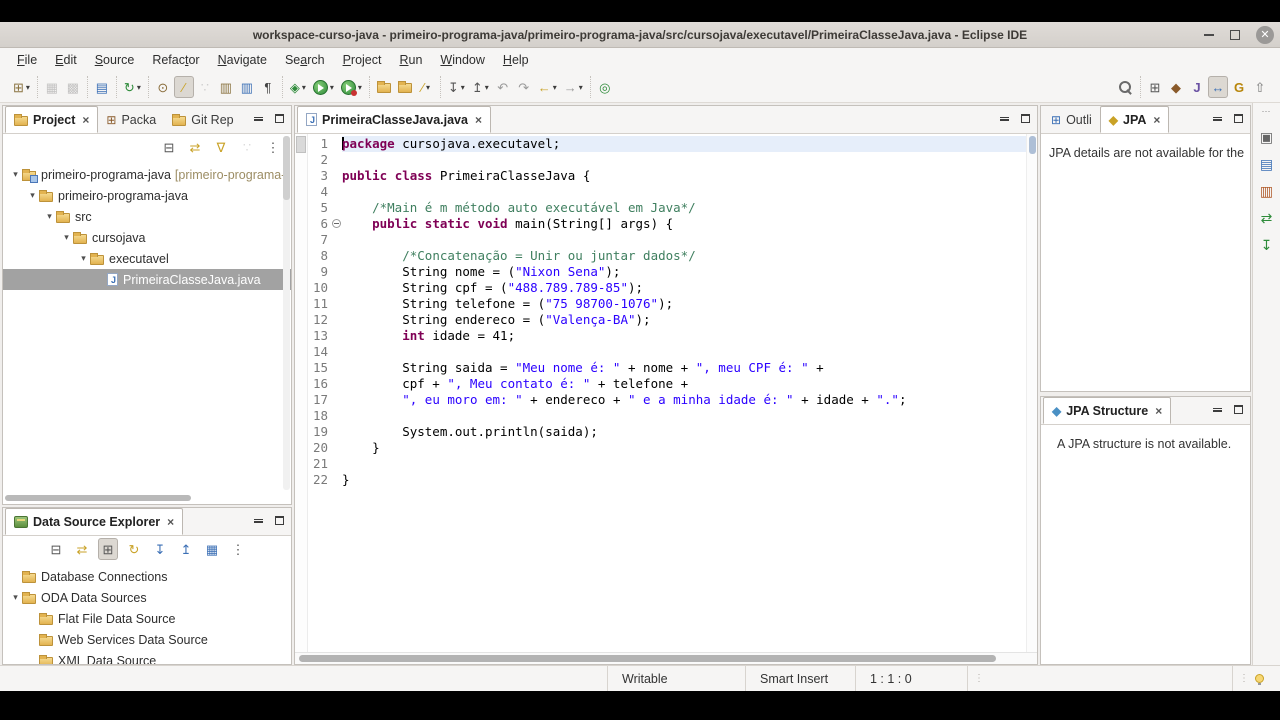  I want to click on menu-help: Help, so click(516, 60).